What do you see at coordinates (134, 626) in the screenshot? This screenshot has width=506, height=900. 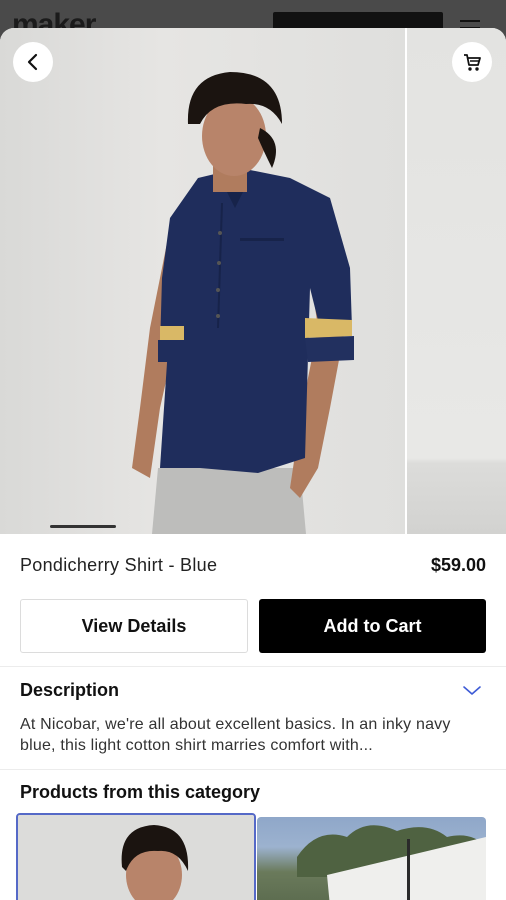 I see `view-details-button: View Details` at bounding box center [134, 626].